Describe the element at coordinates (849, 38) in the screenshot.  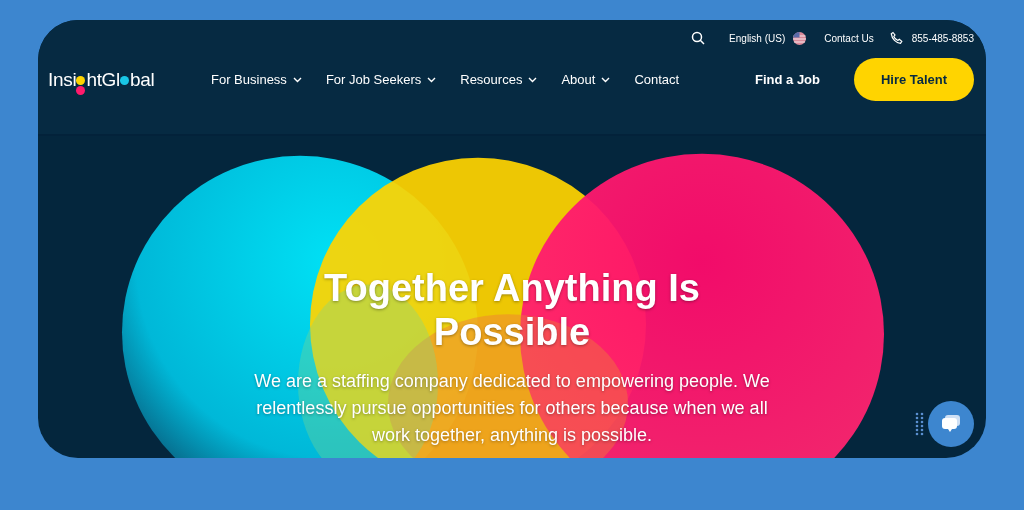
I see `contact-us-link: Contact Us` at that location.